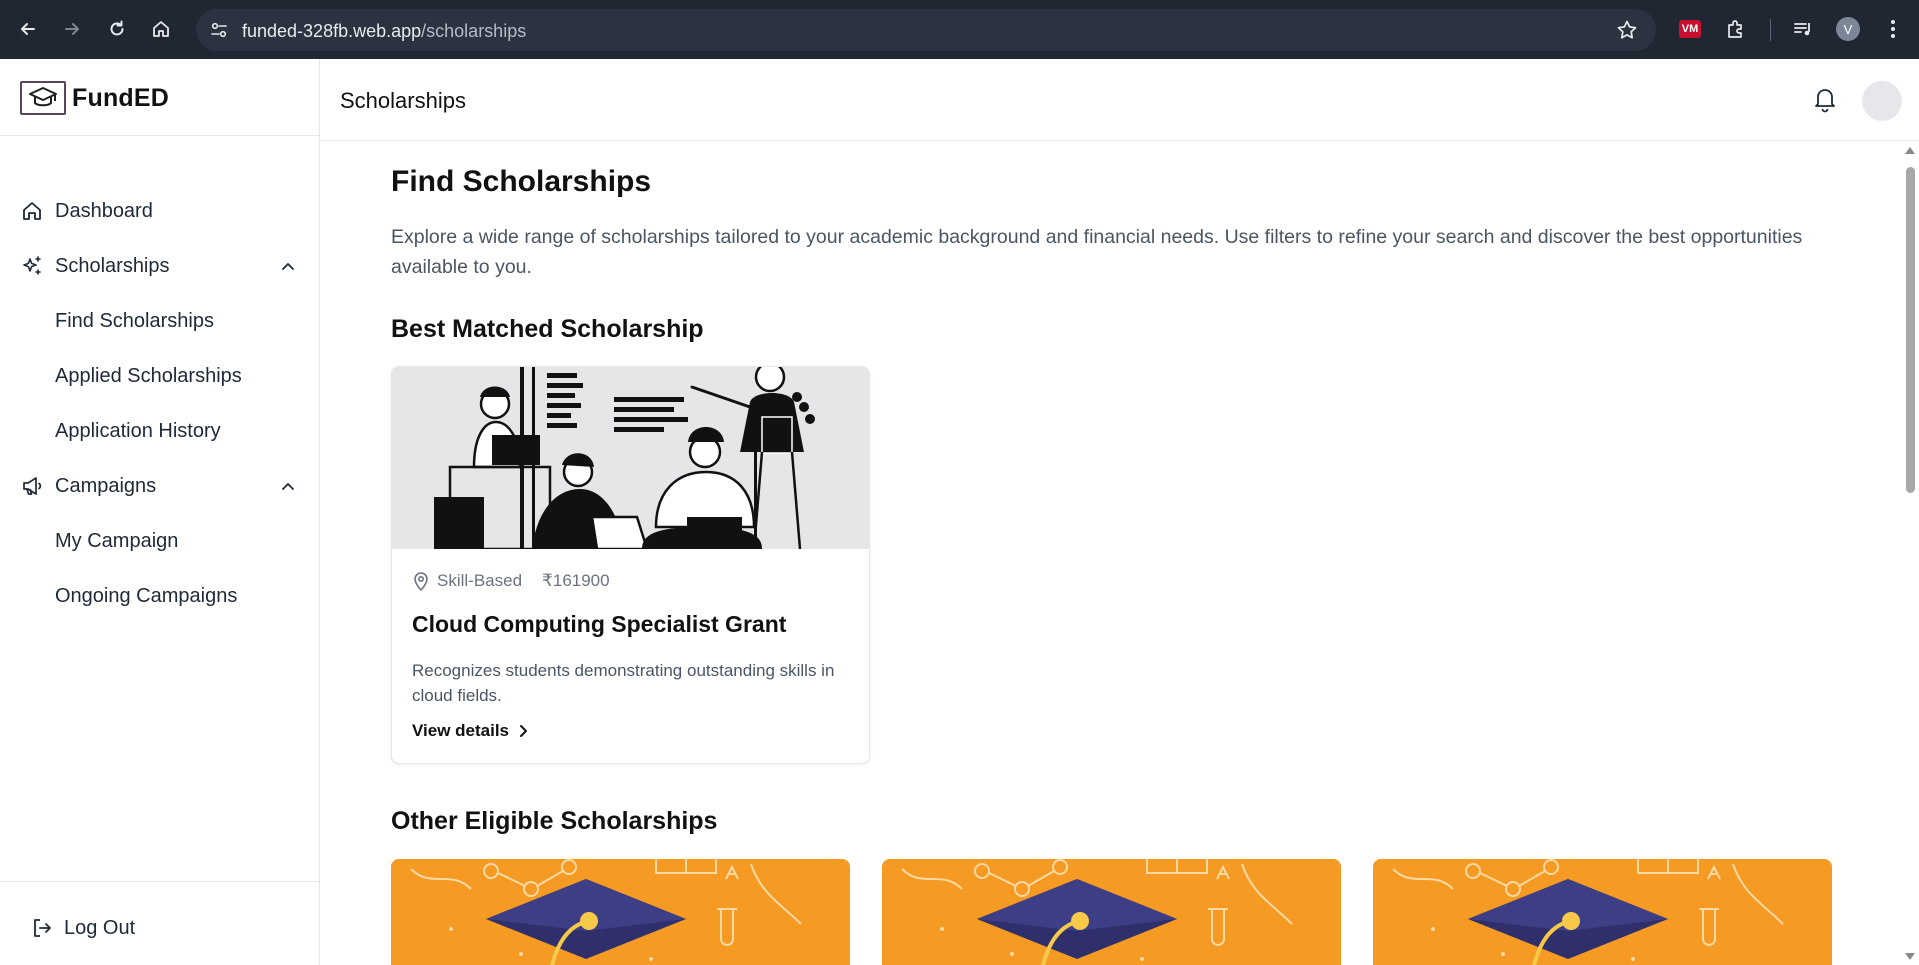  I want to click on toolbar-divider, so click(1770, 30).